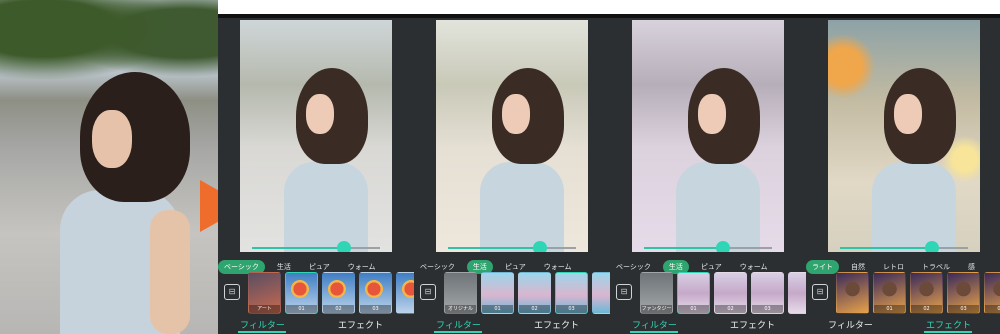  Describe the element at coordinates (112, 139) in the screenshot. I see `hero-face` at that location.